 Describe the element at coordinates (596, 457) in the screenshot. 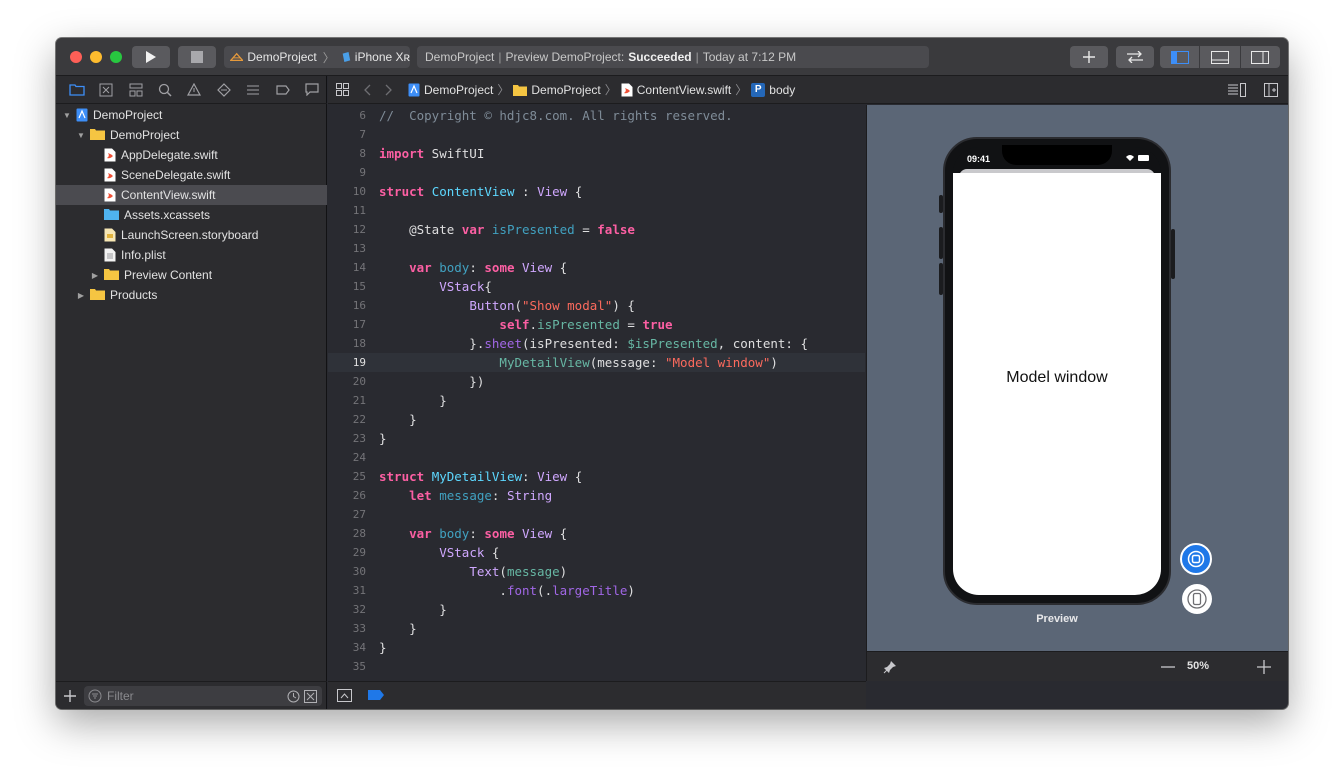

I see `code-line: 24` at that location.